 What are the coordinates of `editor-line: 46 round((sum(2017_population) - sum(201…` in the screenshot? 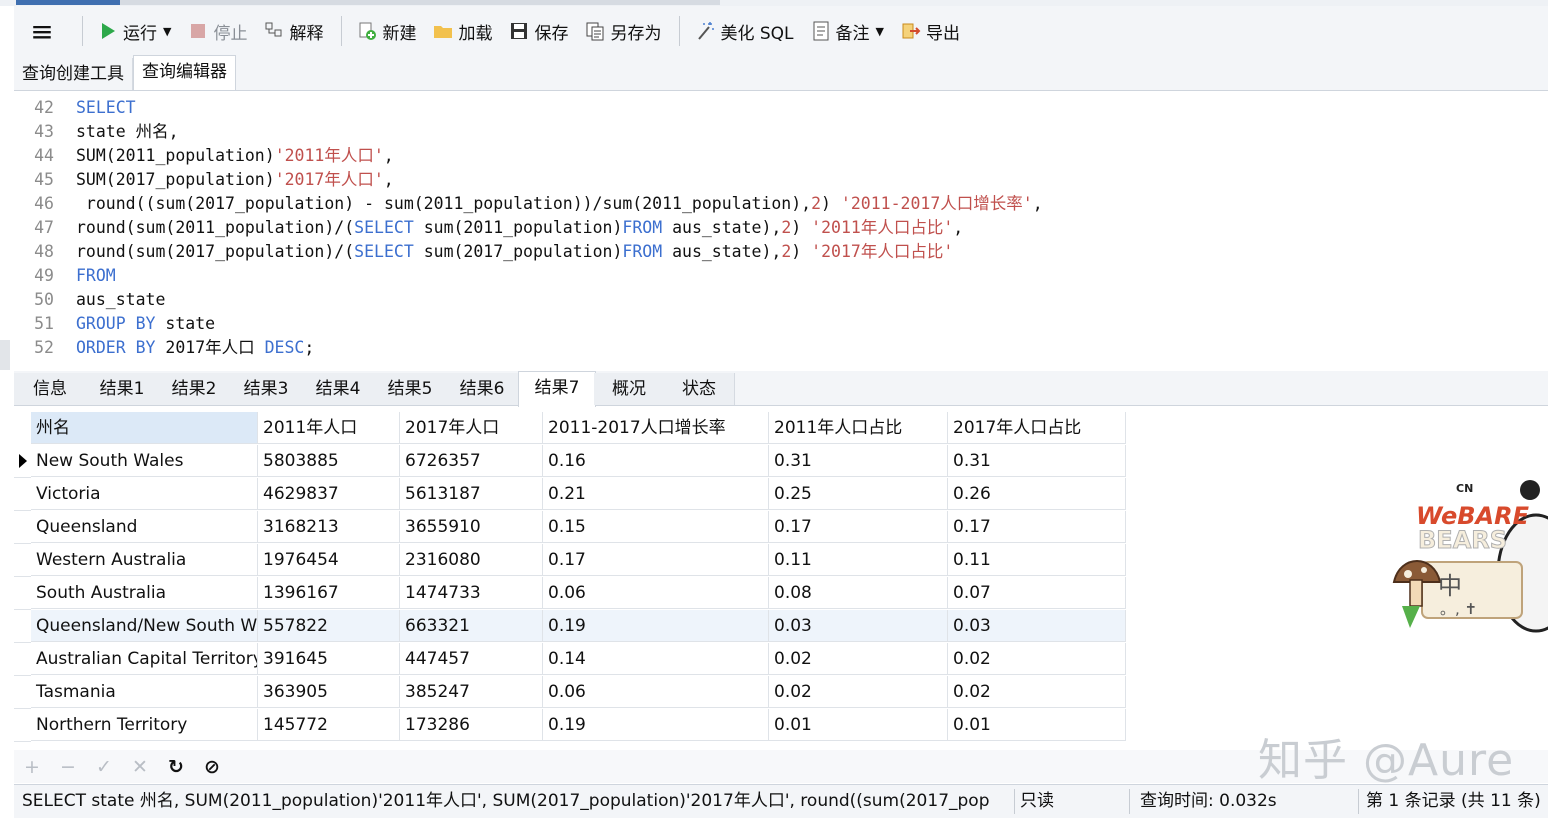 It's located at (528, 204).